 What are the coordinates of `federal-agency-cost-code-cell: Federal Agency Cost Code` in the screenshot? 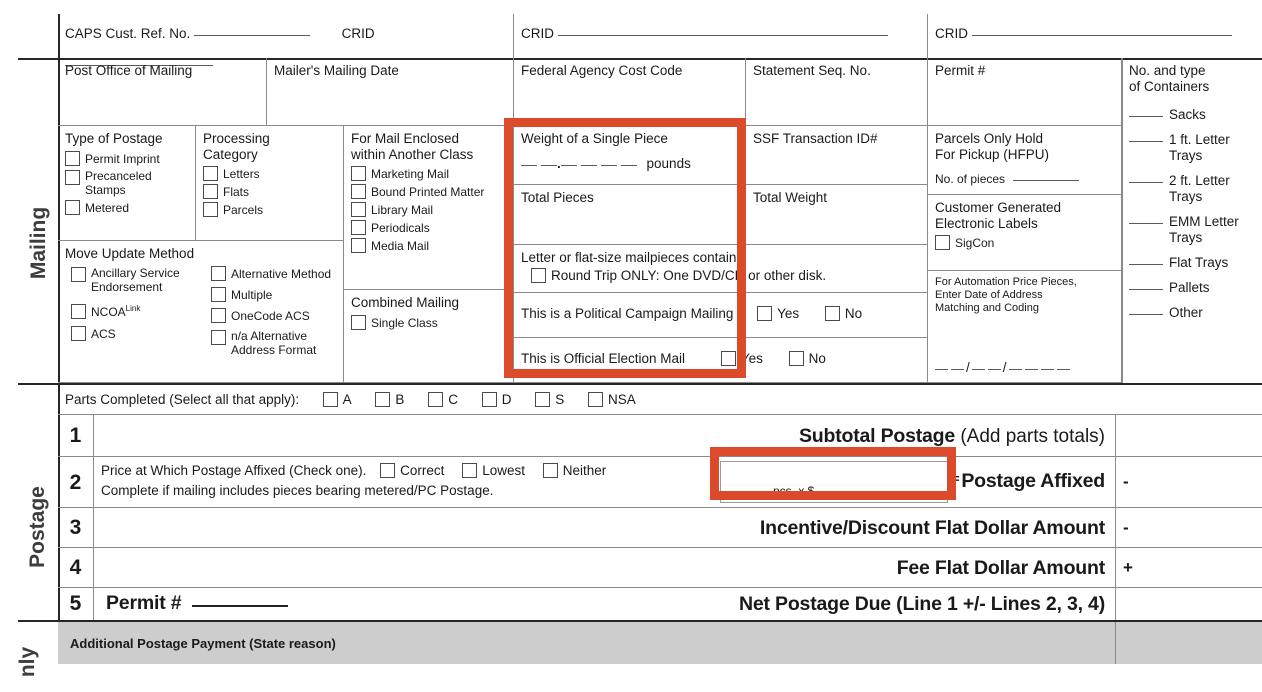 It's located at (630, 92).